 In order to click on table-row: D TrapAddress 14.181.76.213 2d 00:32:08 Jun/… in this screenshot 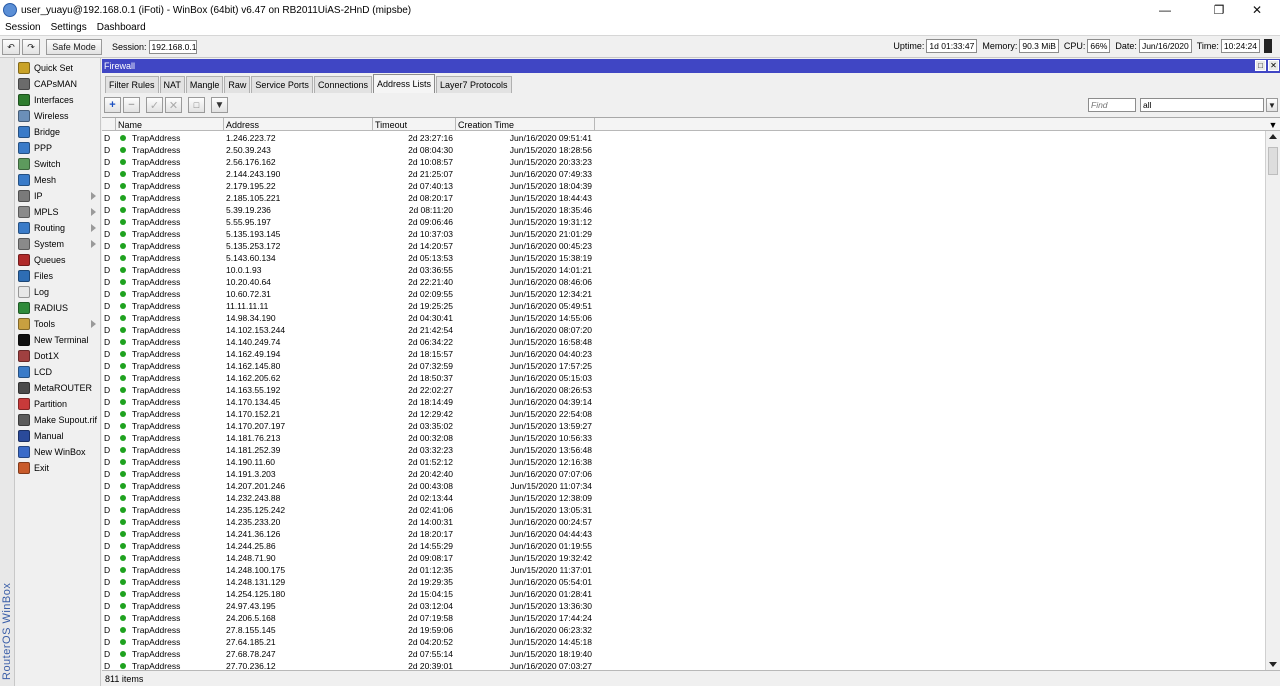, I will do `click(683, 438)`.